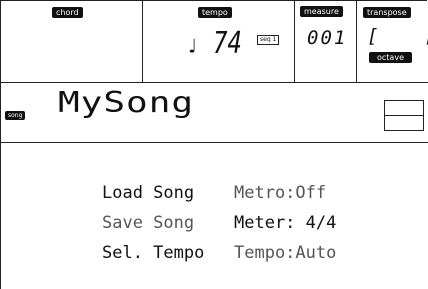 Image resolution: width=428 pixels, height=289 pixels. Describe the element at coordinates (321, 11) in the screenshot. I see `measure-label: measure` at that location.